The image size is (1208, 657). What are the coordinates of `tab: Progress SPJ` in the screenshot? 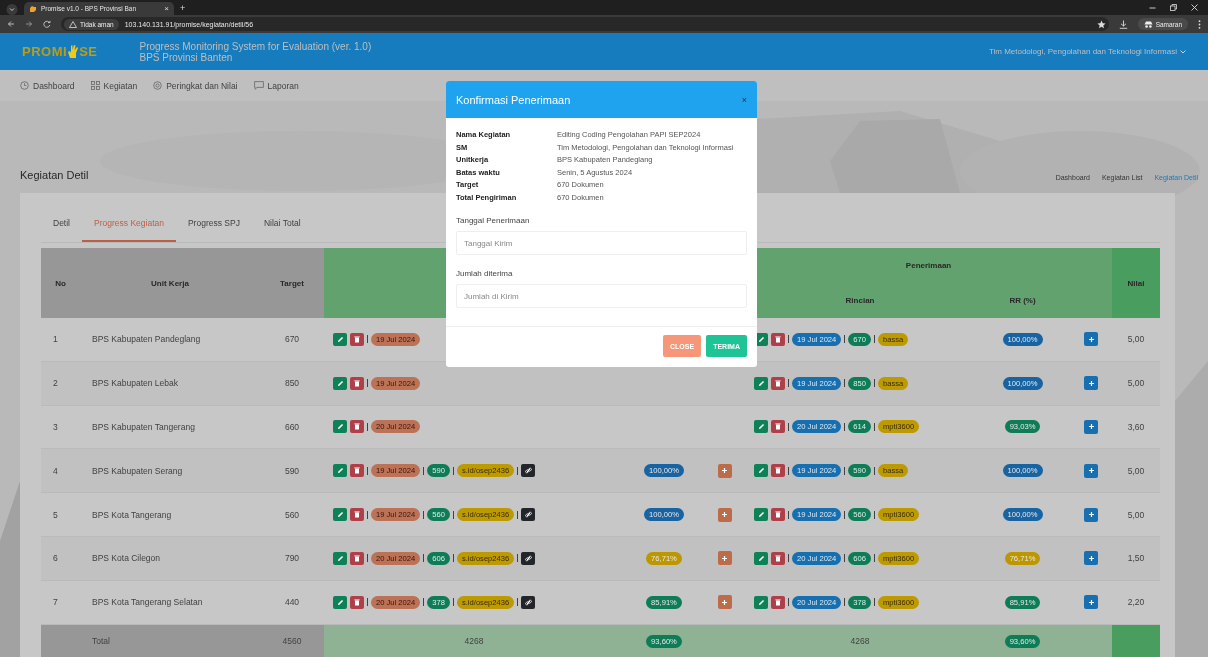 It's located at (213, 223).